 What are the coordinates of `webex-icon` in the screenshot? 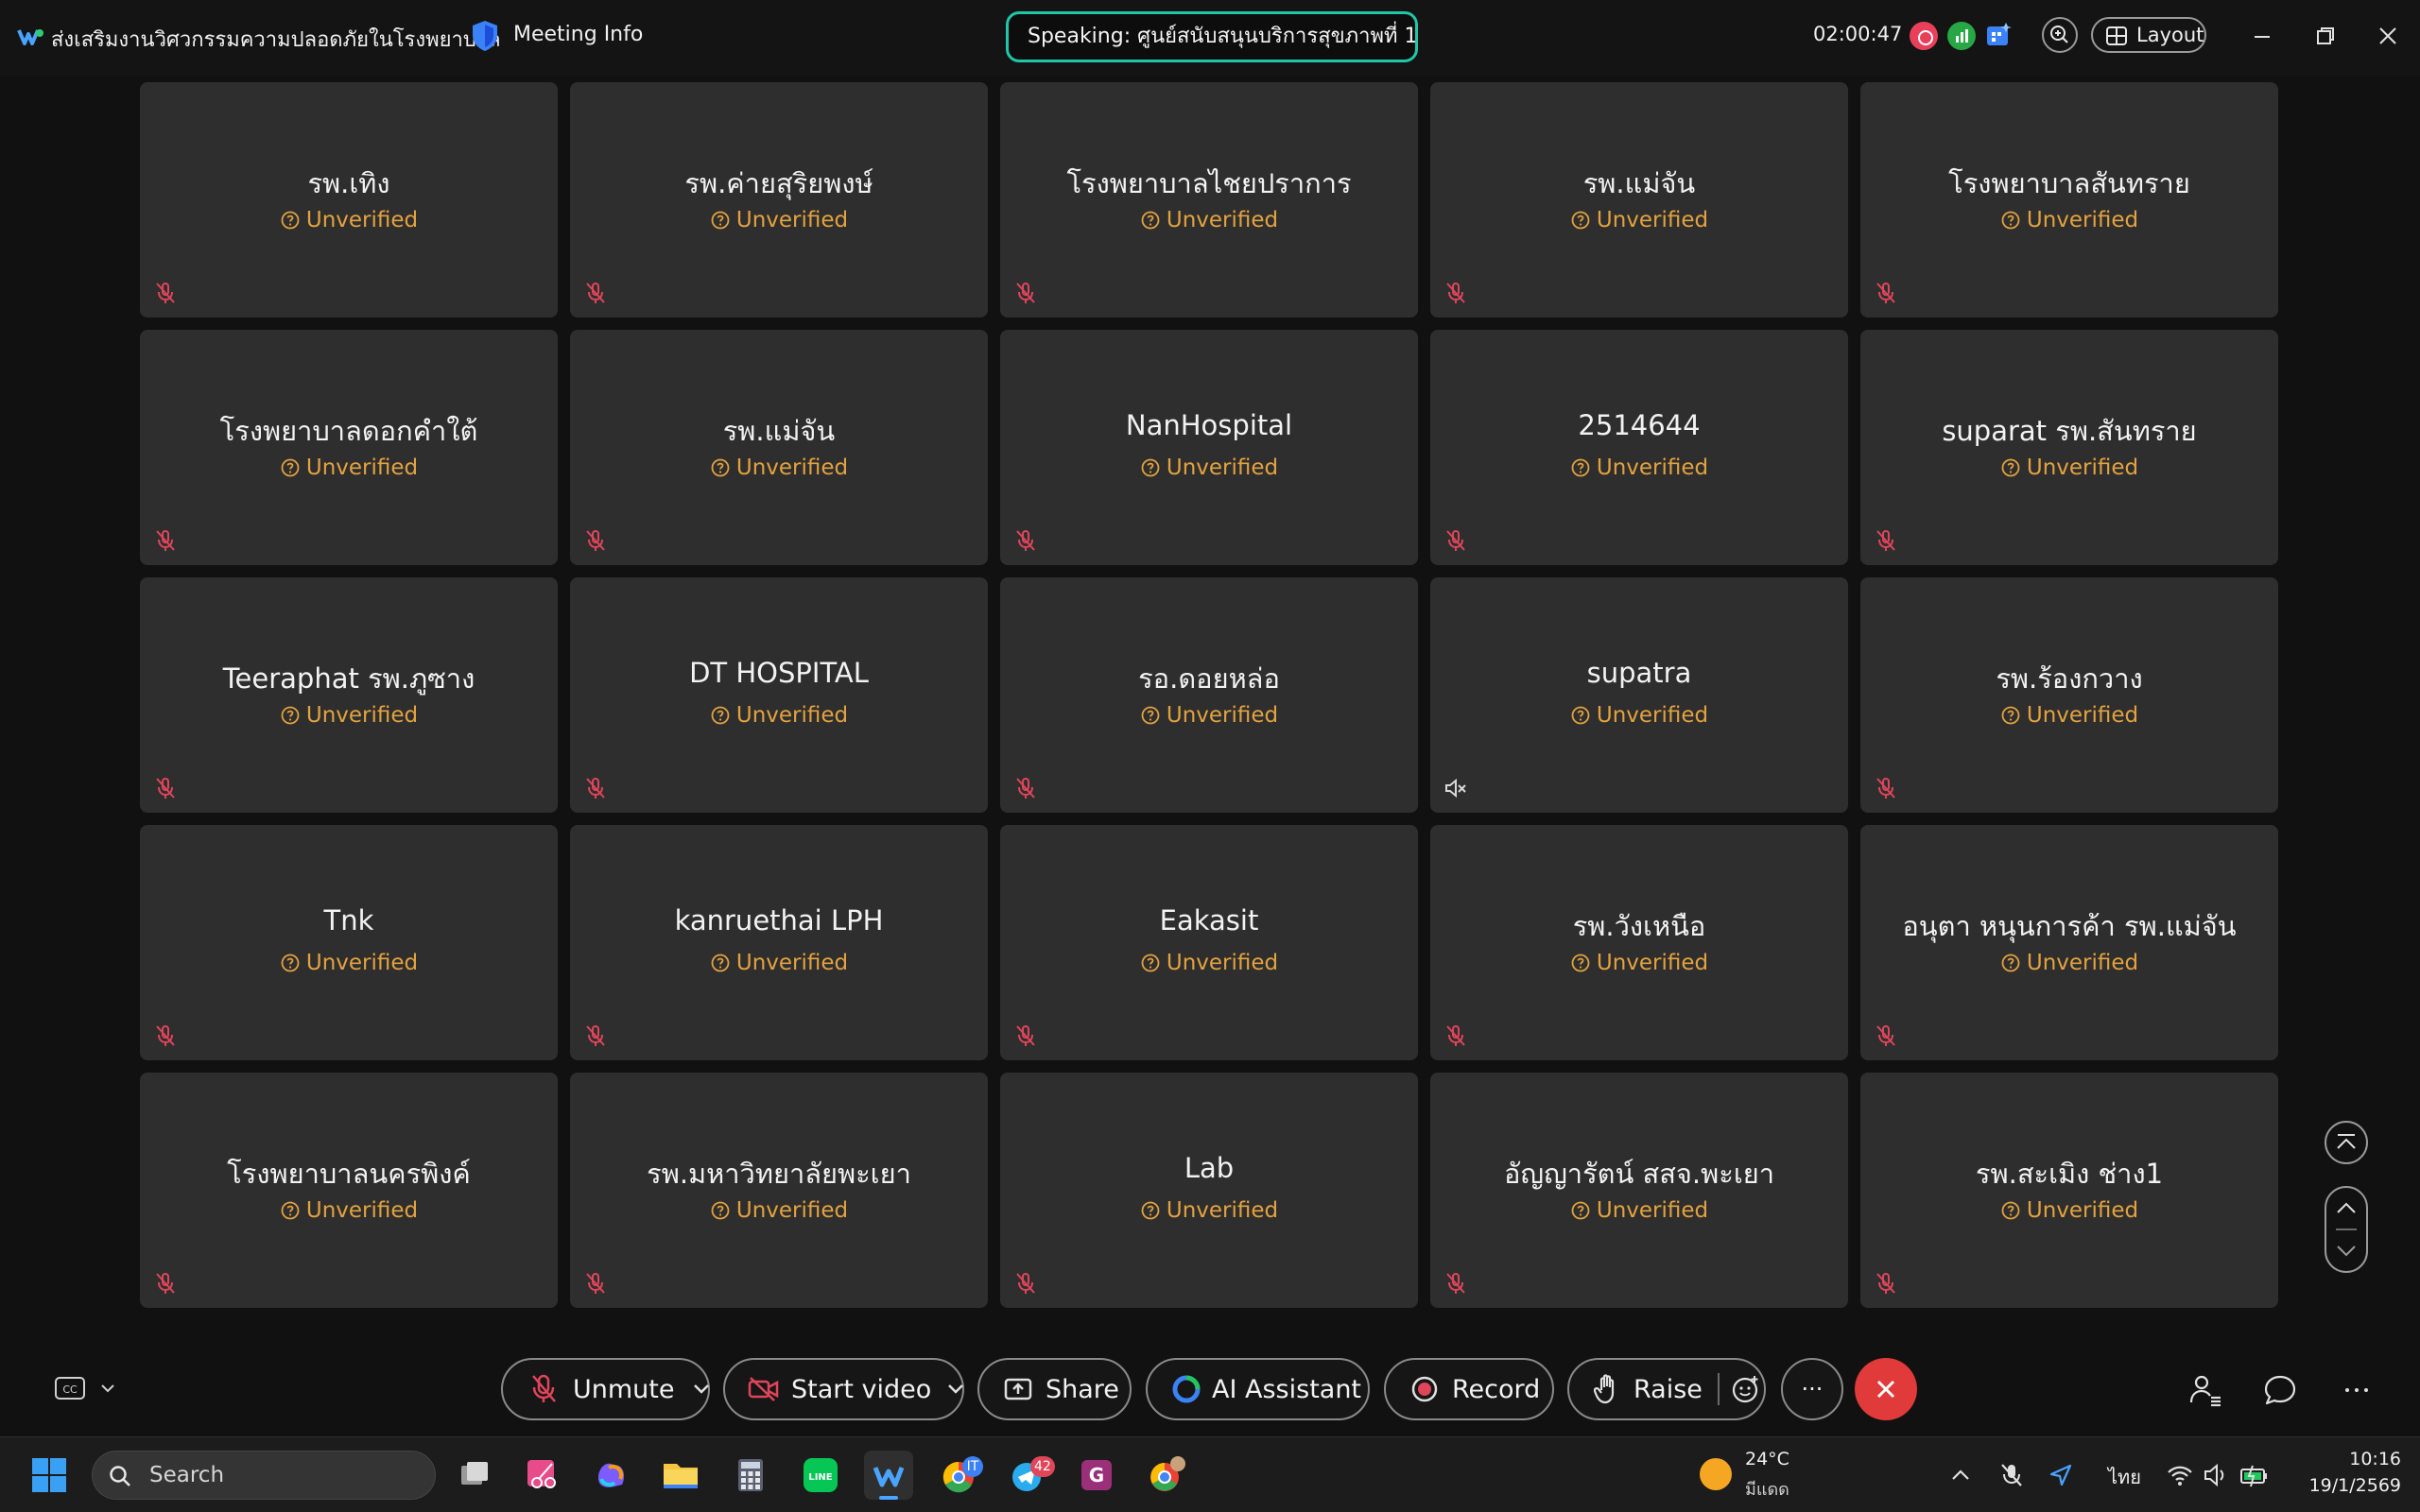 It's located at (889, 1477).